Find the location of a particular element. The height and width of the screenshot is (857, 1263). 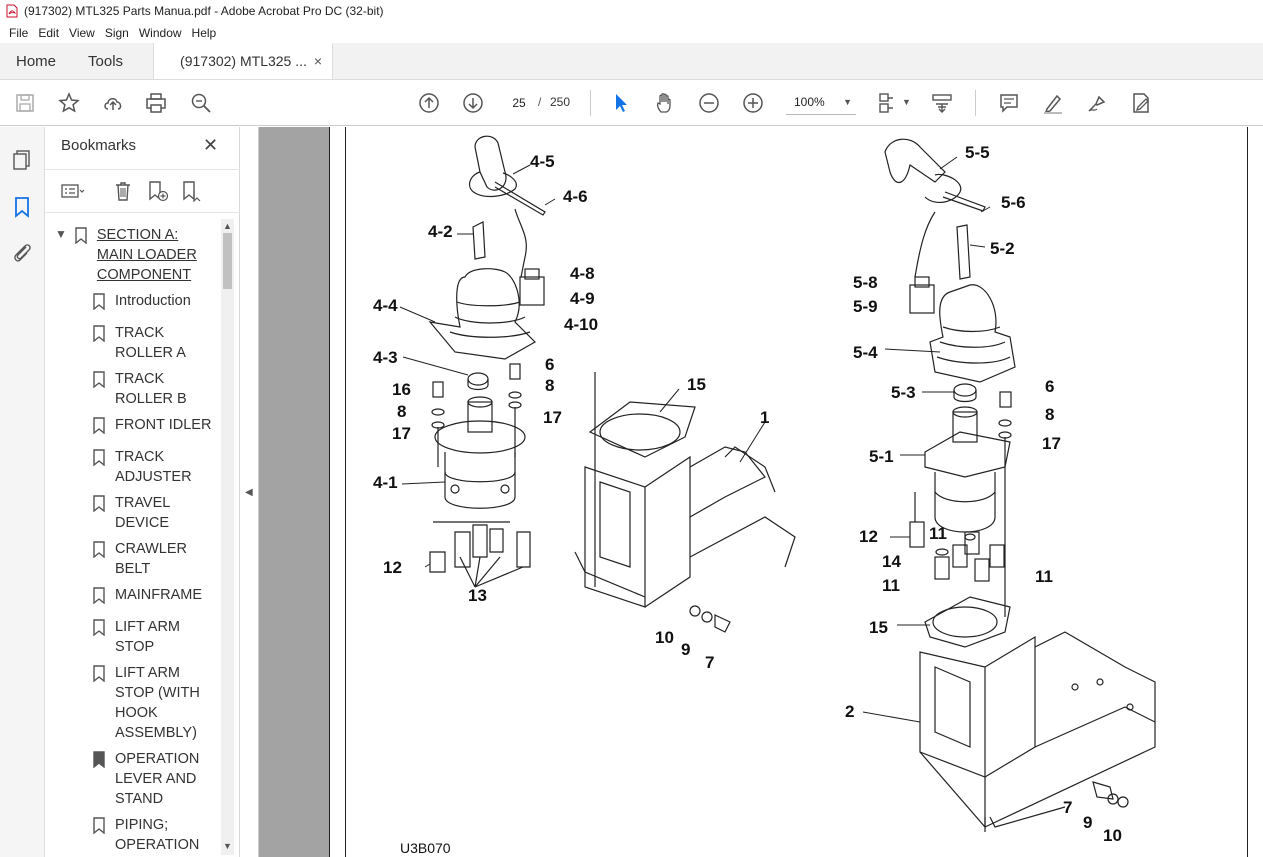

comment-icon is located at coordinates (1009, 103).